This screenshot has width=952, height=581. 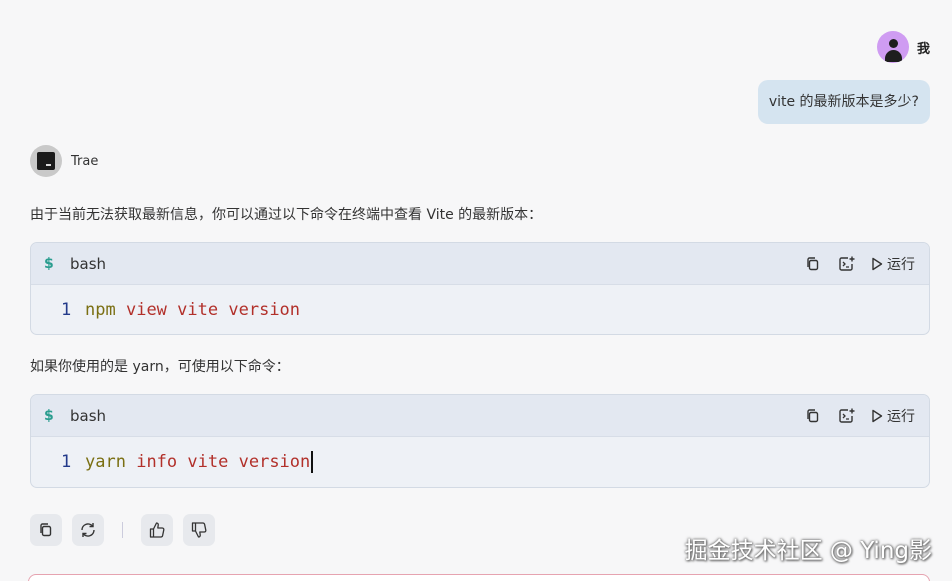 What do you see at coordinates (105, 462) in the screenshot?
I see `code-token: yarn` at bounding box center [105, 462].